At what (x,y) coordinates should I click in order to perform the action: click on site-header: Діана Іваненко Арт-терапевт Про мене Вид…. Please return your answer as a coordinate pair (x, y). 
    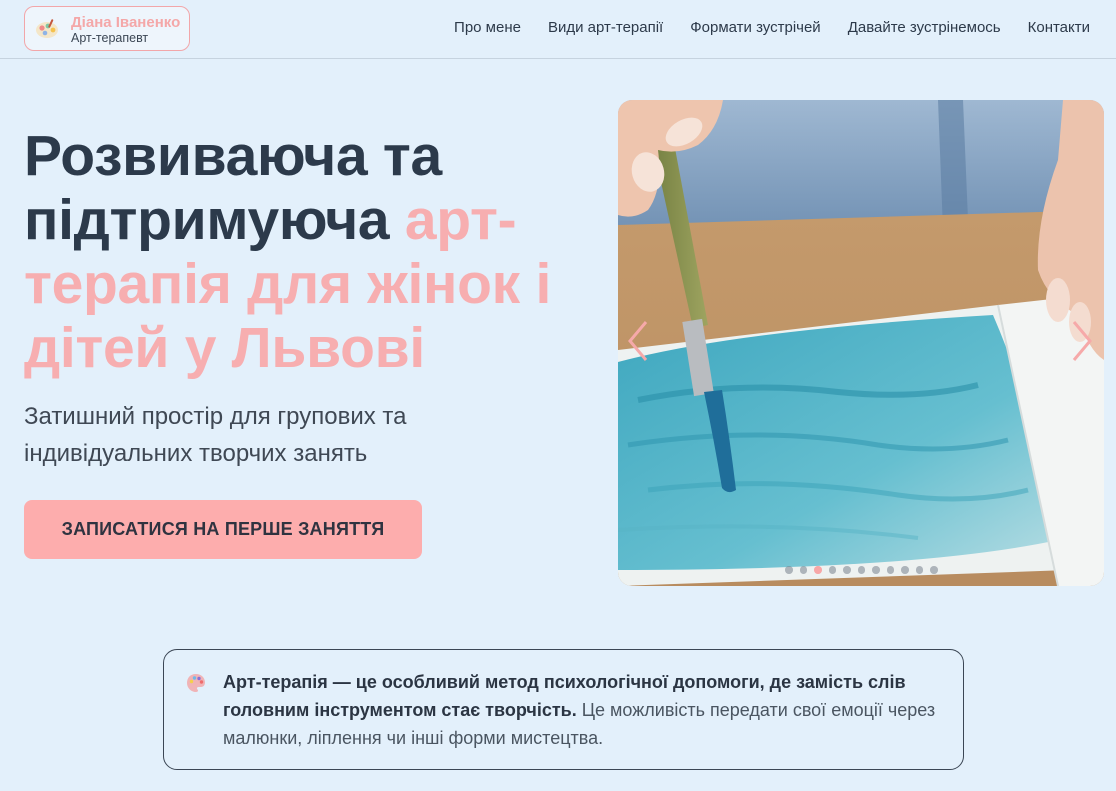
    Looking at the image, I should click on (558, 29).